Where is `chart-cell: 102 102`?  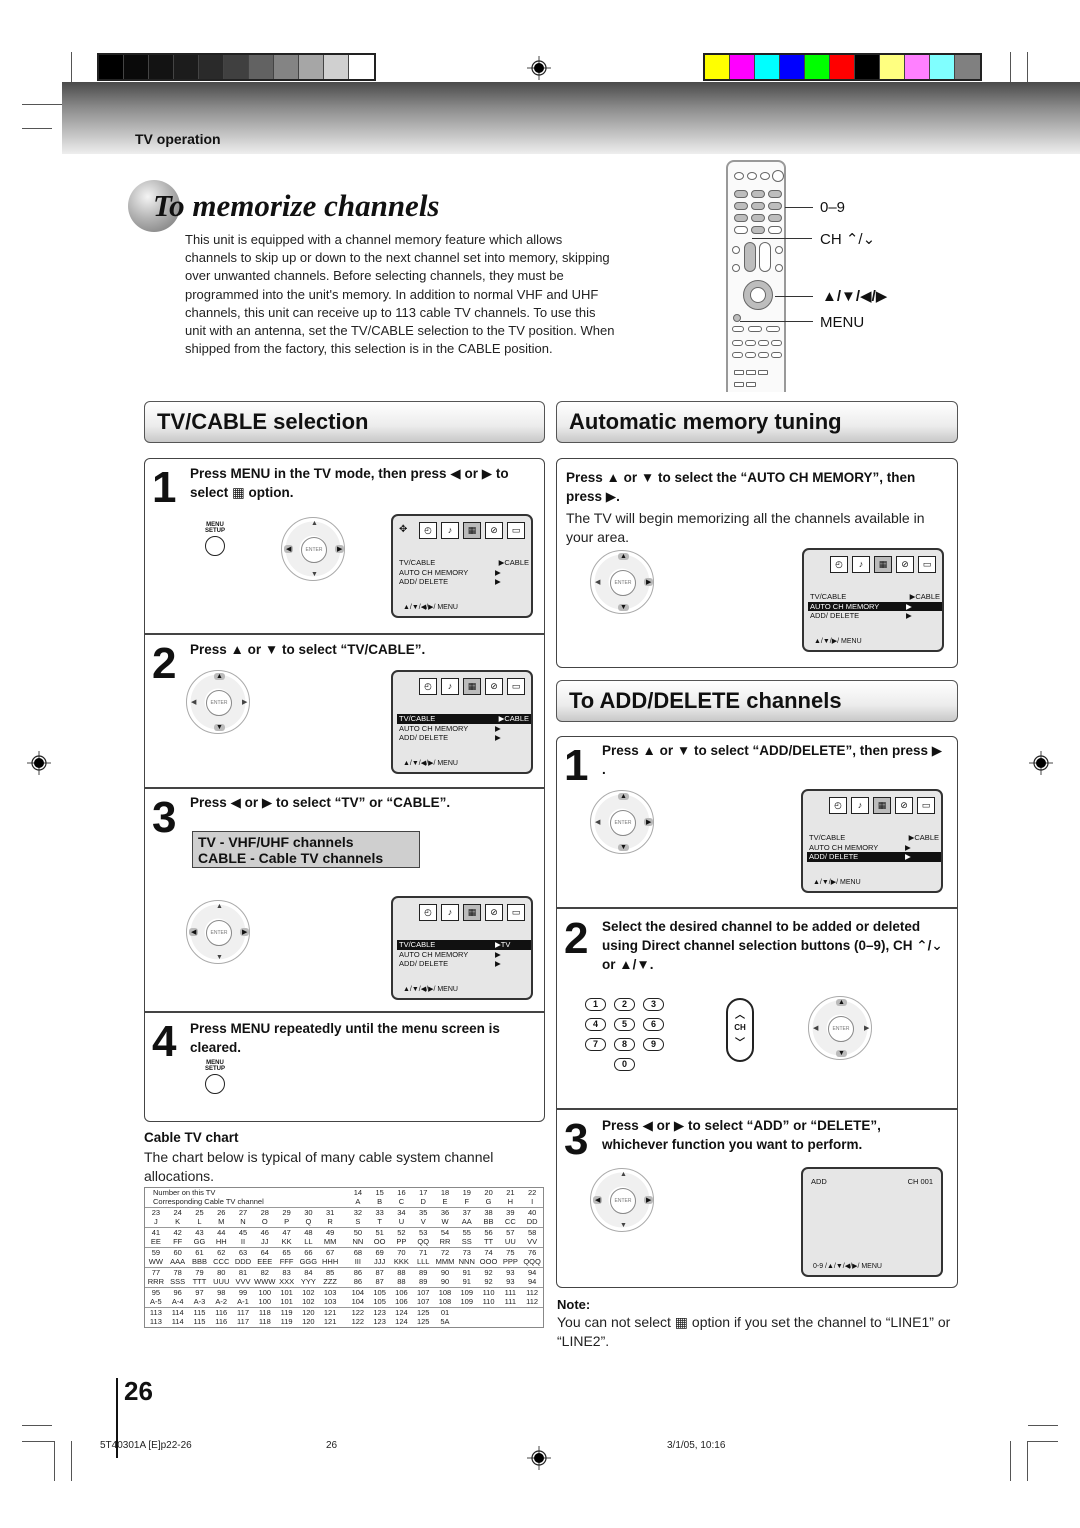
chart-cell: 102 102 is located at coordinates (308, 1297).